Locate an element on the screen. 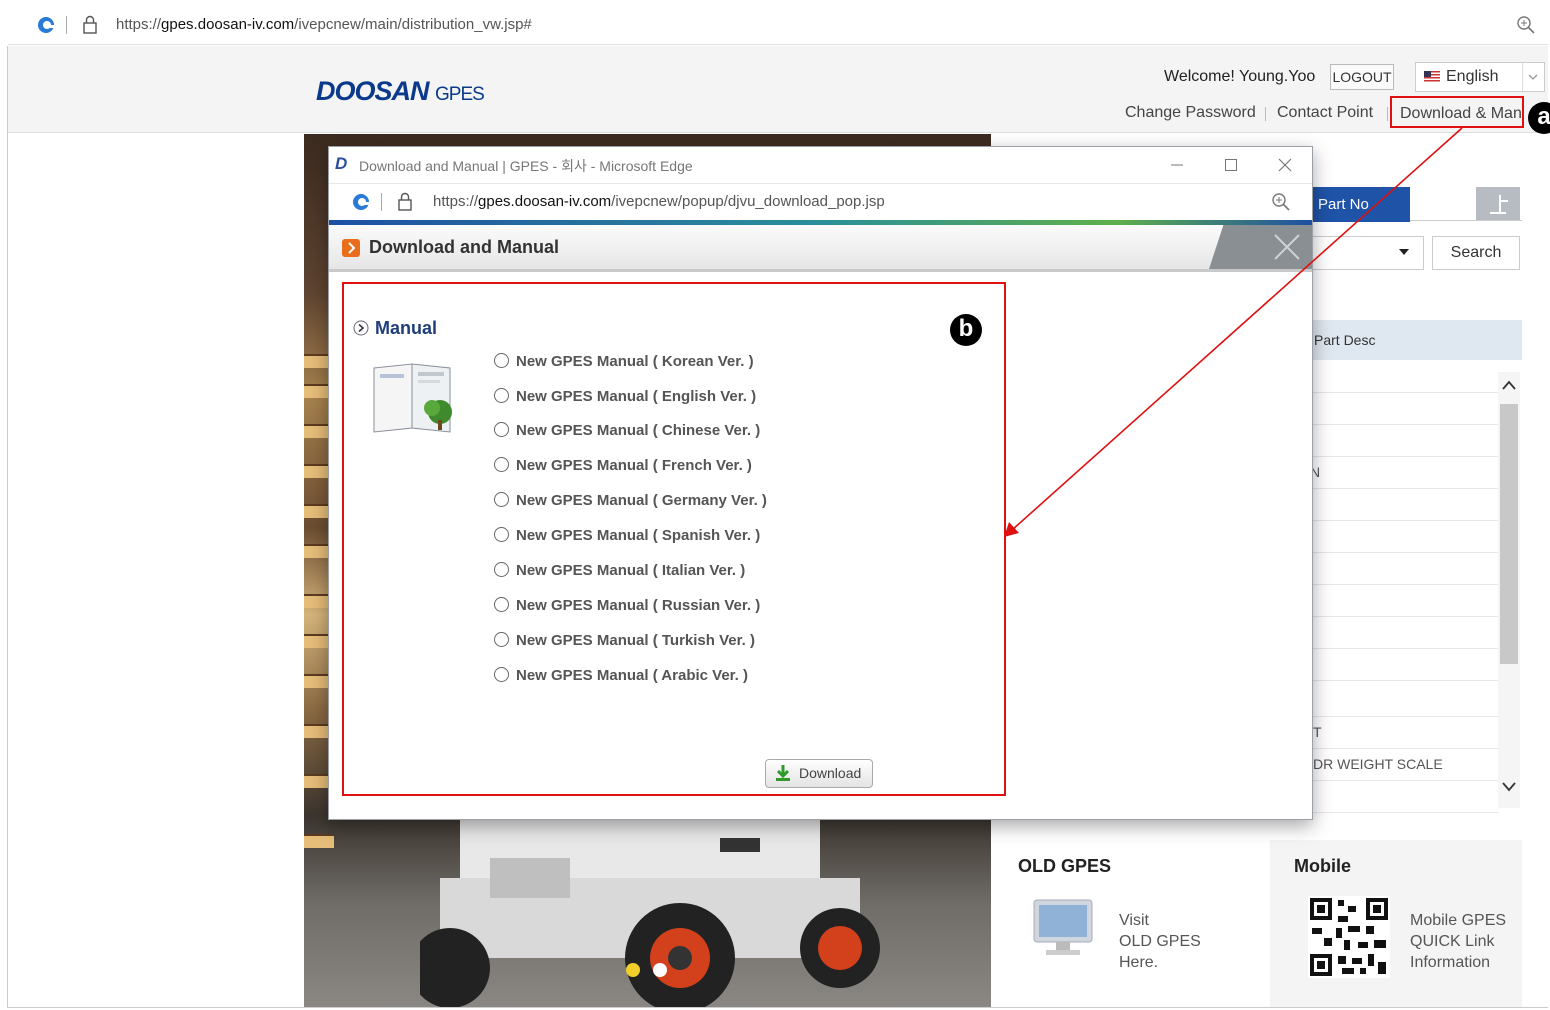  forklift-image is located at coordinates (650, 913).